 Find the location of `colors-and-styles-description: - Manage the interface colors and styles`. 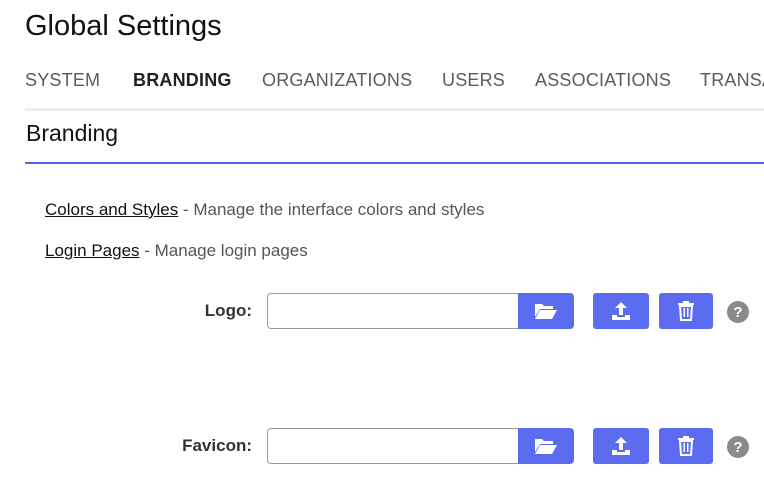

colors-and-styles-description: - Manage the interface colors and styles is located at coordinates (331, 209).